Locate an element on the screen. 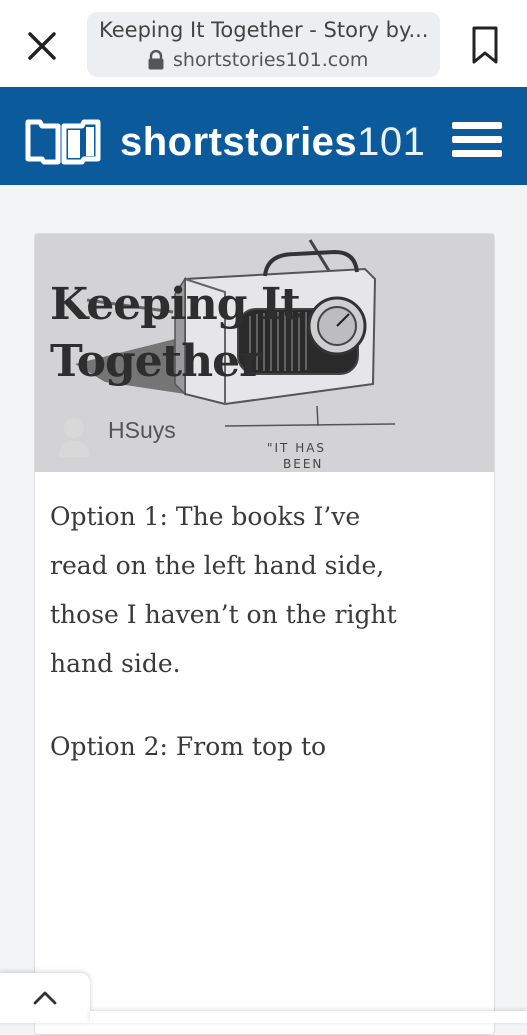 This screenshot has width=527, height=1035. url-text: shortstories101.com is located at coordinates (271, 60).